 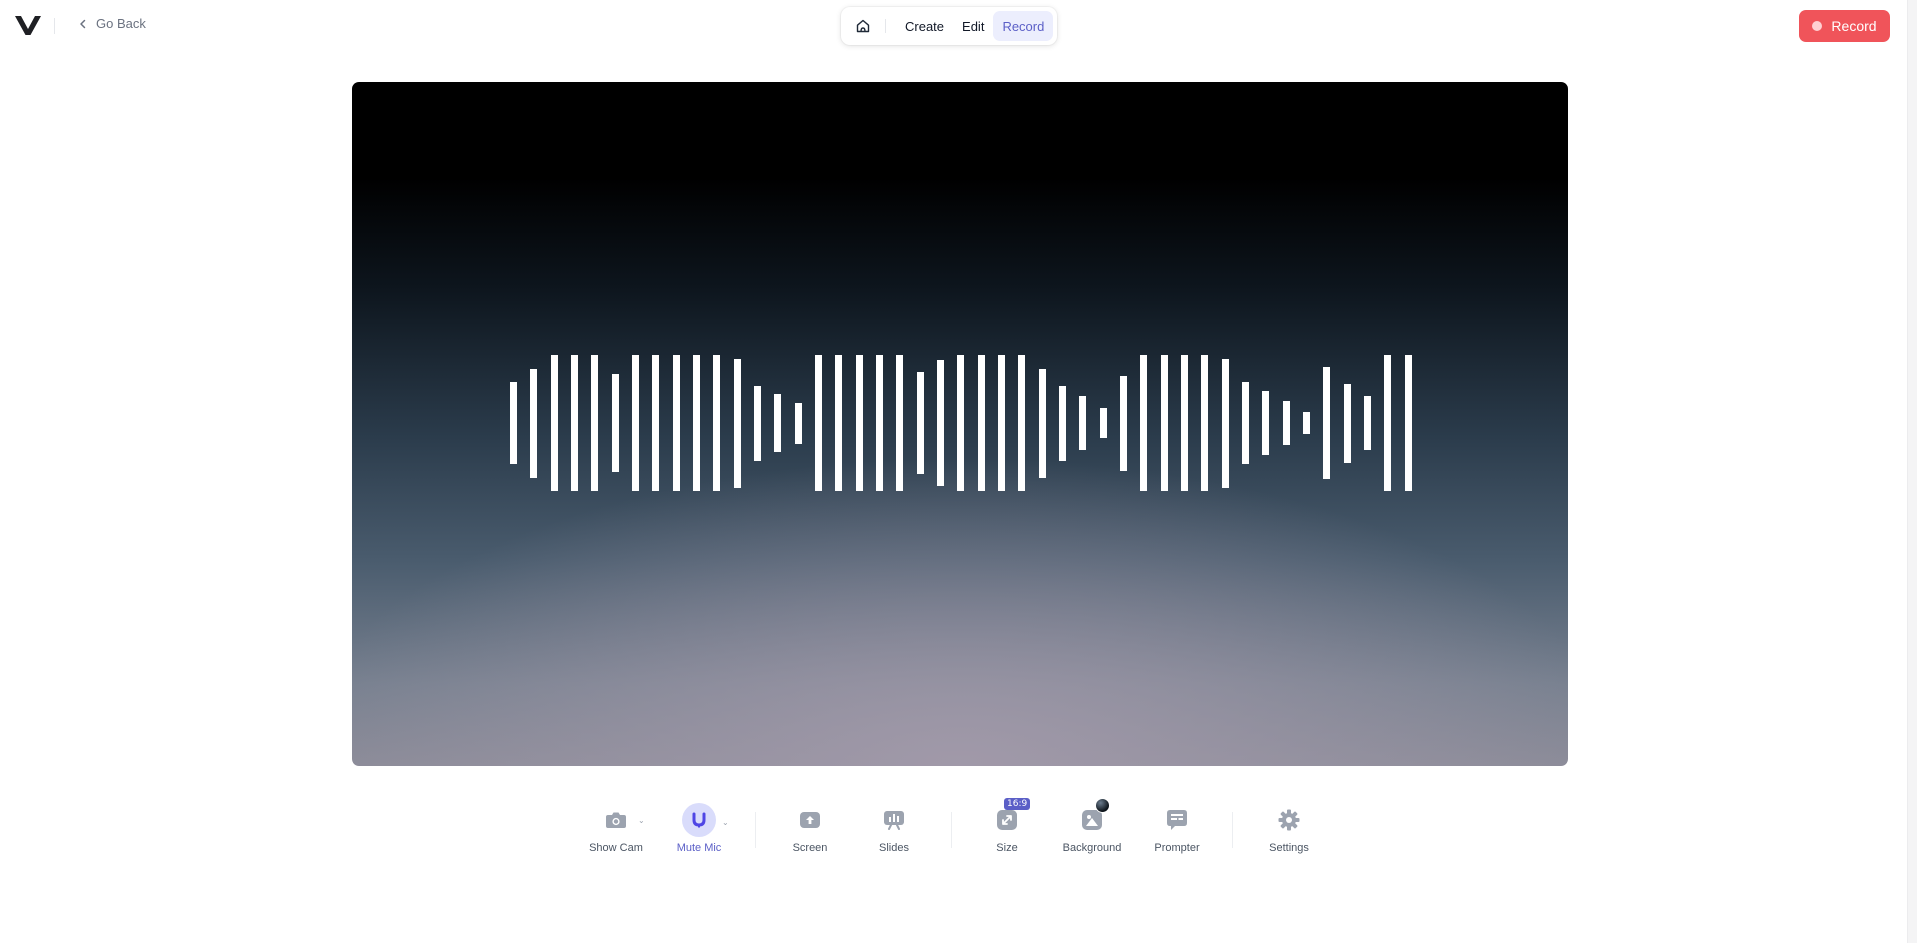 I want to click on slides-button: Slides, so click(x=894, y=831).